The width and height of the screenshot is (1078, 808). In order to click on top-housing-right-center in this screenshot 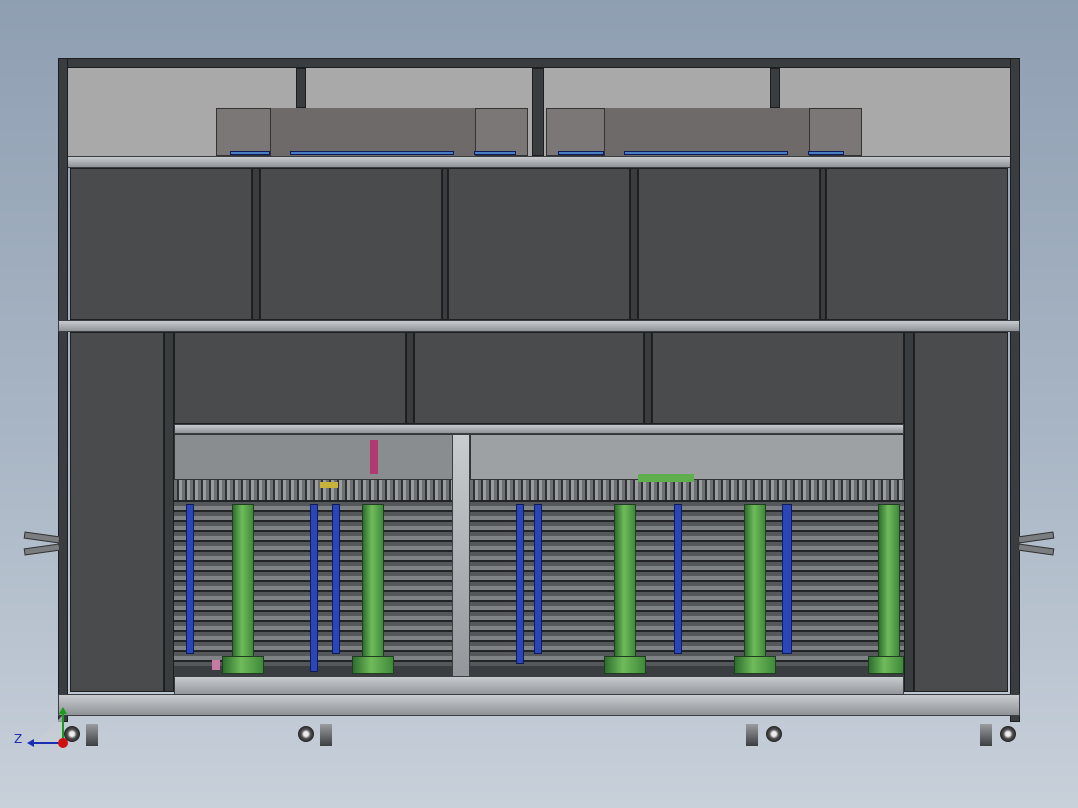, I will do `click(707, 132)`.